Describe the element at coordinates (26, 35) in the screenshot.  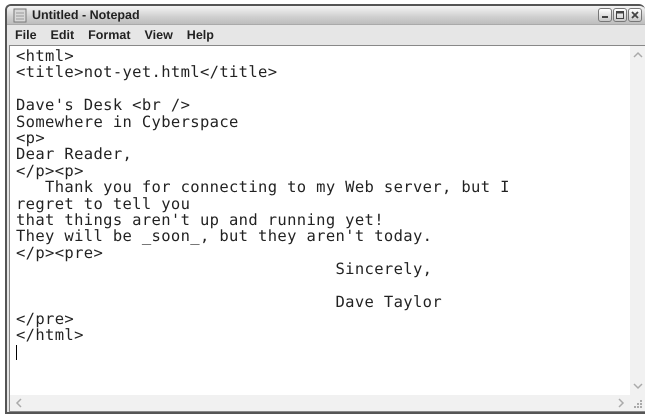
I see `menu-item: File` at that location.